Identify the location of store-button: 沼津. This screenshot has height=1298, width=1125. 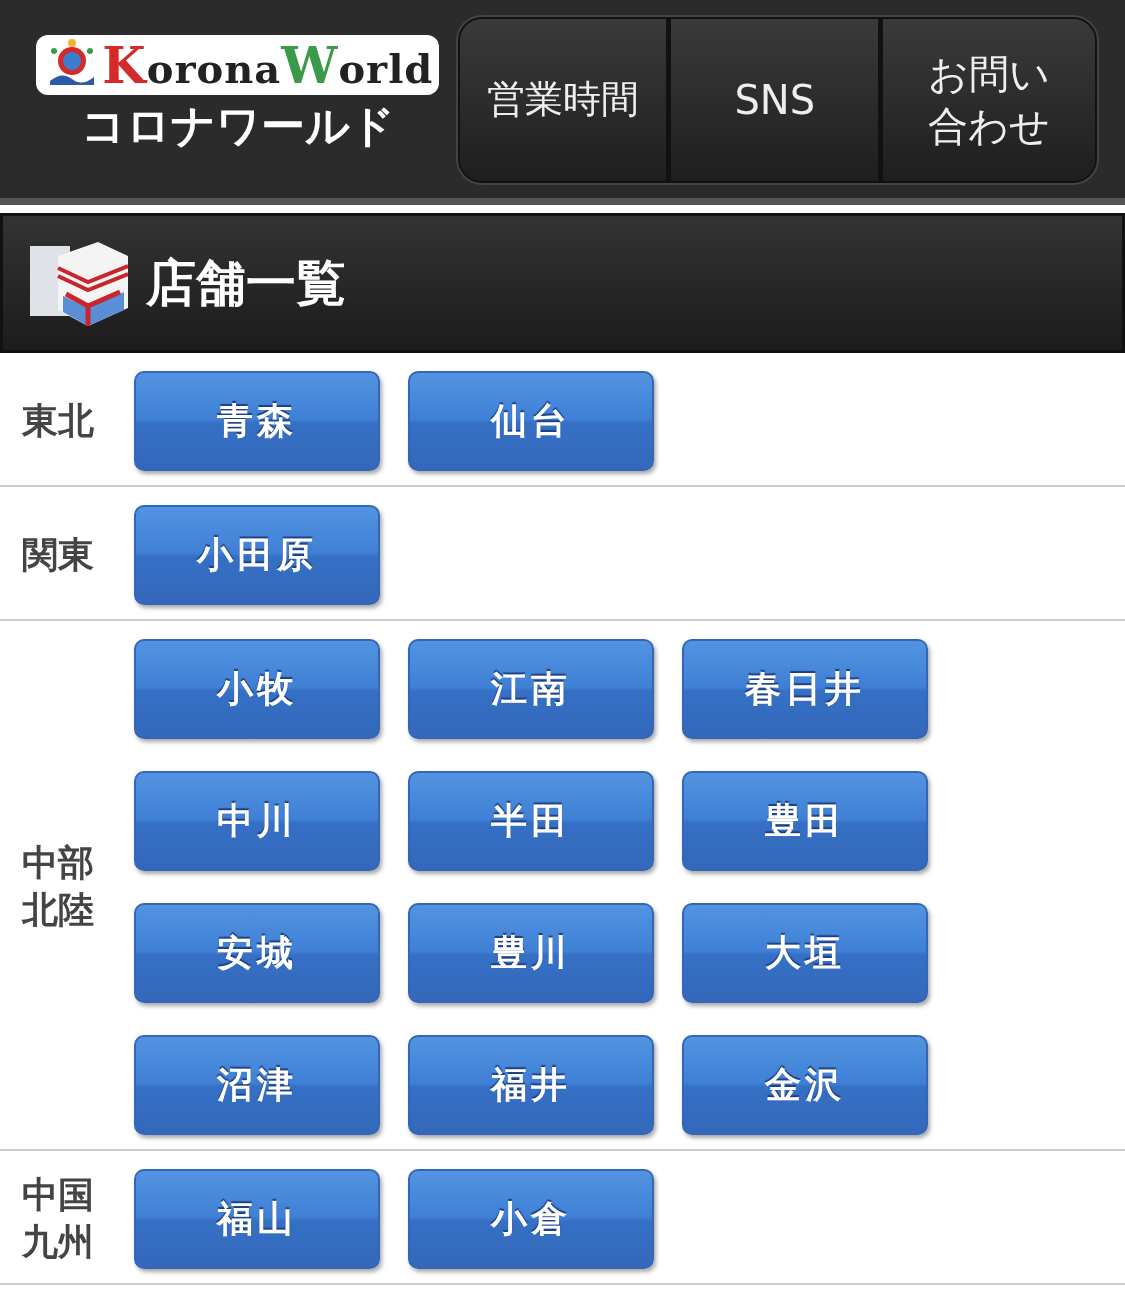
(257, 1085).